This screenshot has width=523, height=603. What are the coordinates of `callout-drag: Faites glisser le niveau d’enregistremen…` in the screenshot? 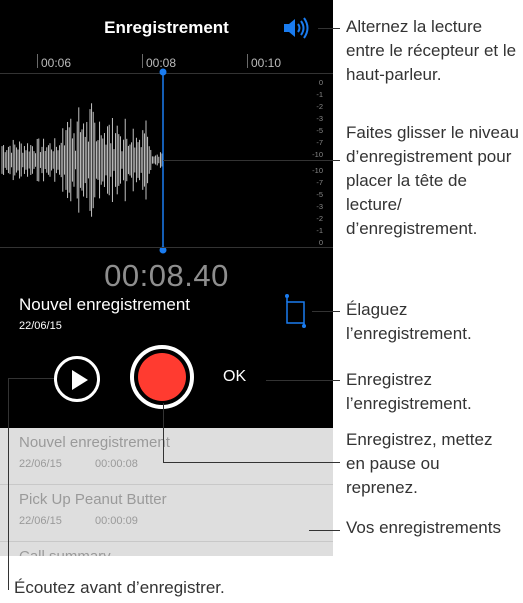 It's located at (432, 180).